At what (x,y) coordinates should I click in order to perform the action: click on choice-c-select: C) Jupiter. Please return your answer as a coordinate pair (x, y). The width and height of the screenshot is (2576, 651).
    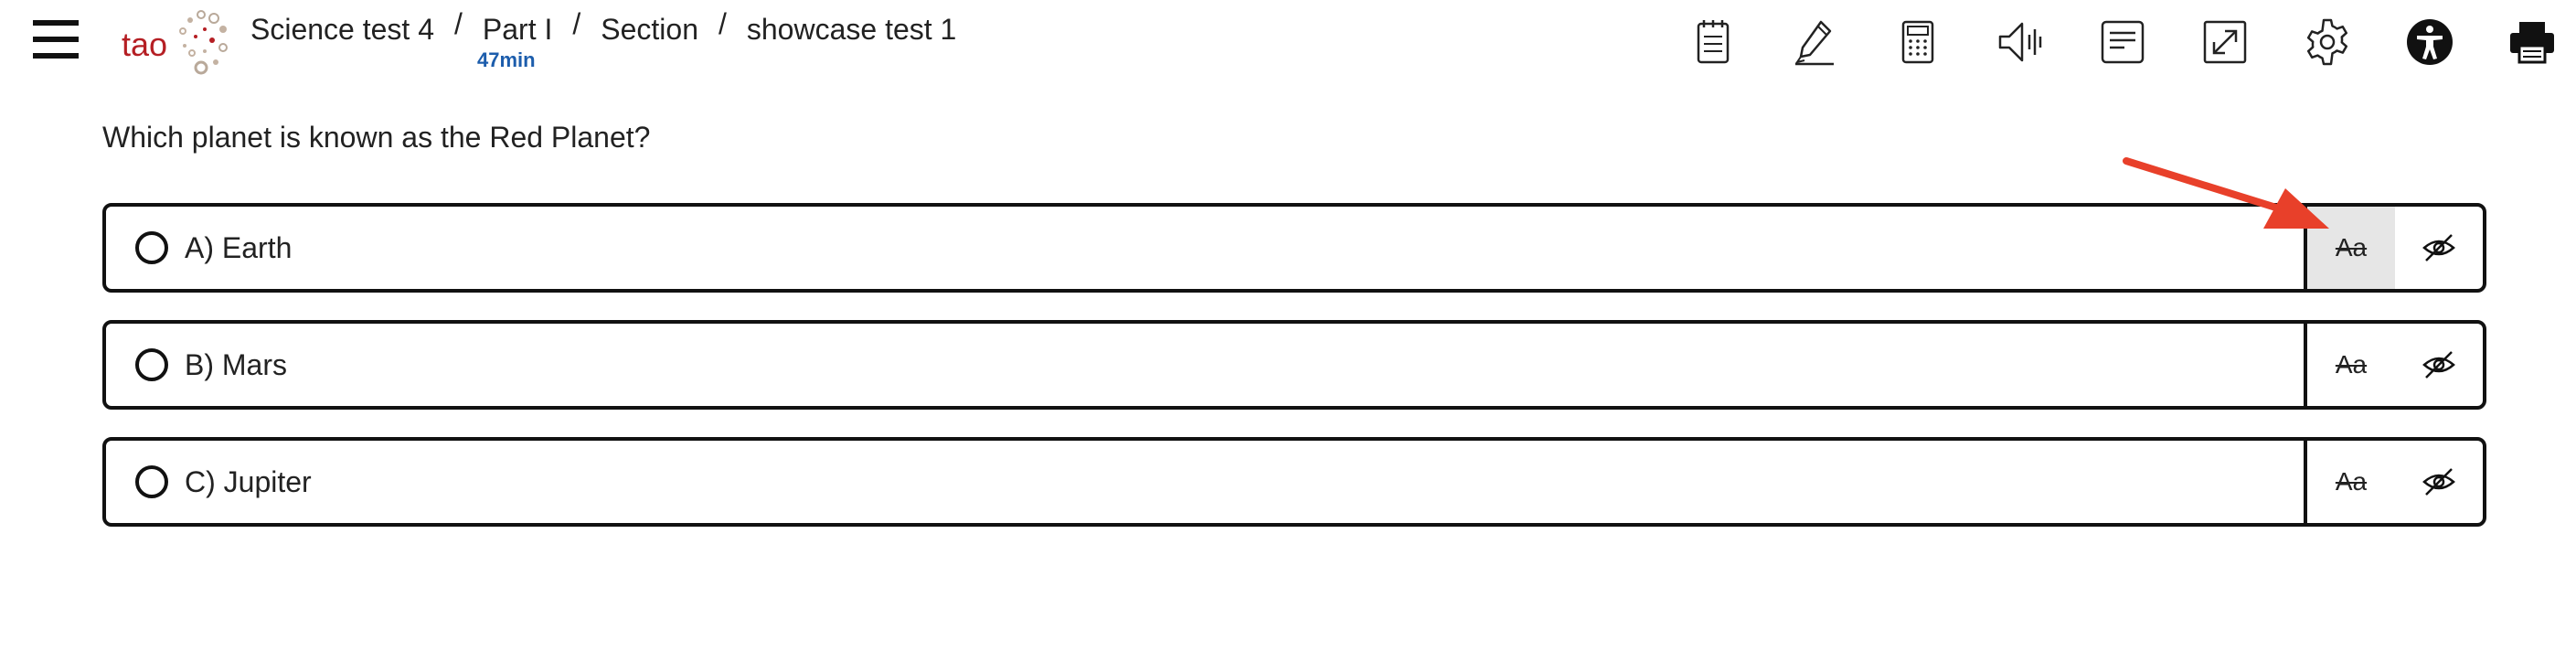
    Looking at the image, I should click on (1206, 482).